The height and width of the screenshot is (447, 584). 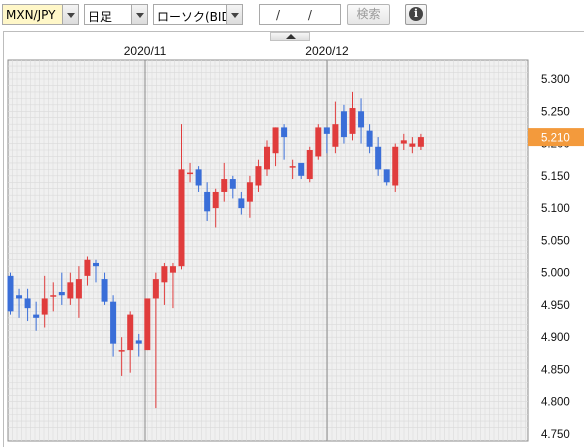 What do you see at coordinates (555, 209) in the screenshot?
I see `y-tick-label: 5.100` at bounding box center [555, 209].